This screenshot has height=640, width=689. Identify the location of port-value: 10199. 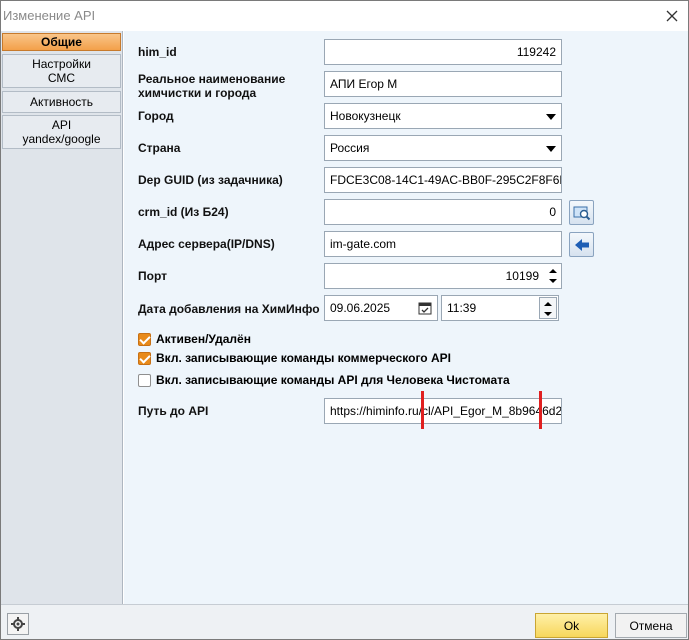
(522, 276).